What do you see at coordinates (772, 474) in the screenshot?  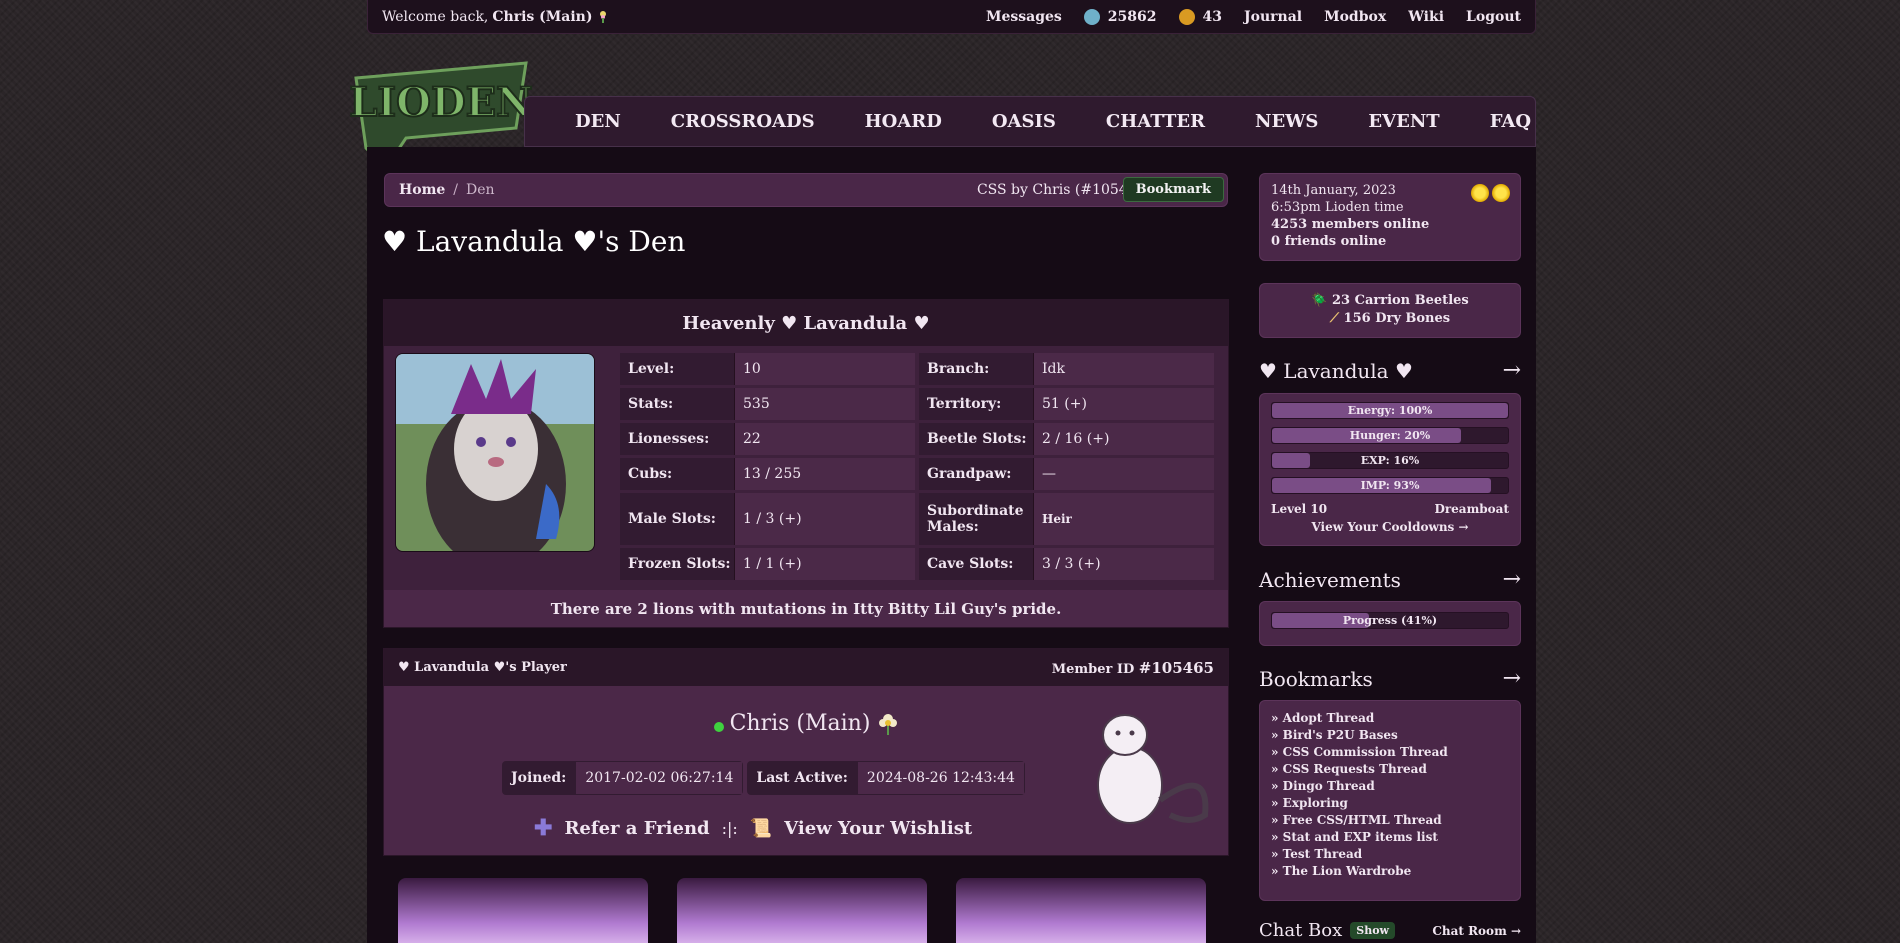 I see `stat-value: 13 / 255` at bounding box center [772, 474].